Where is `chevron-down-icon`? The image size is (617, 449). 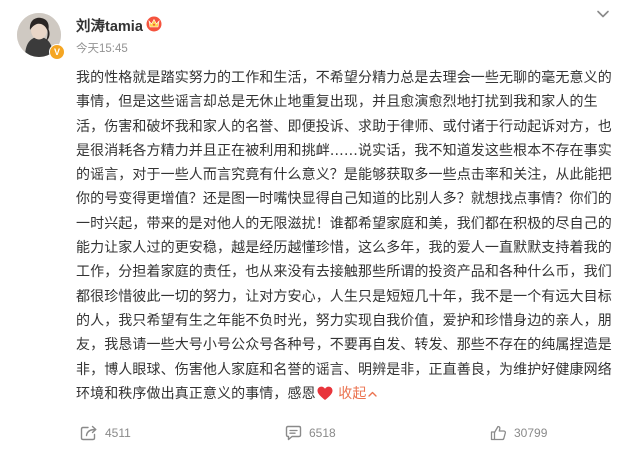
chevron-down-icon is located at coordinates (603, 14).